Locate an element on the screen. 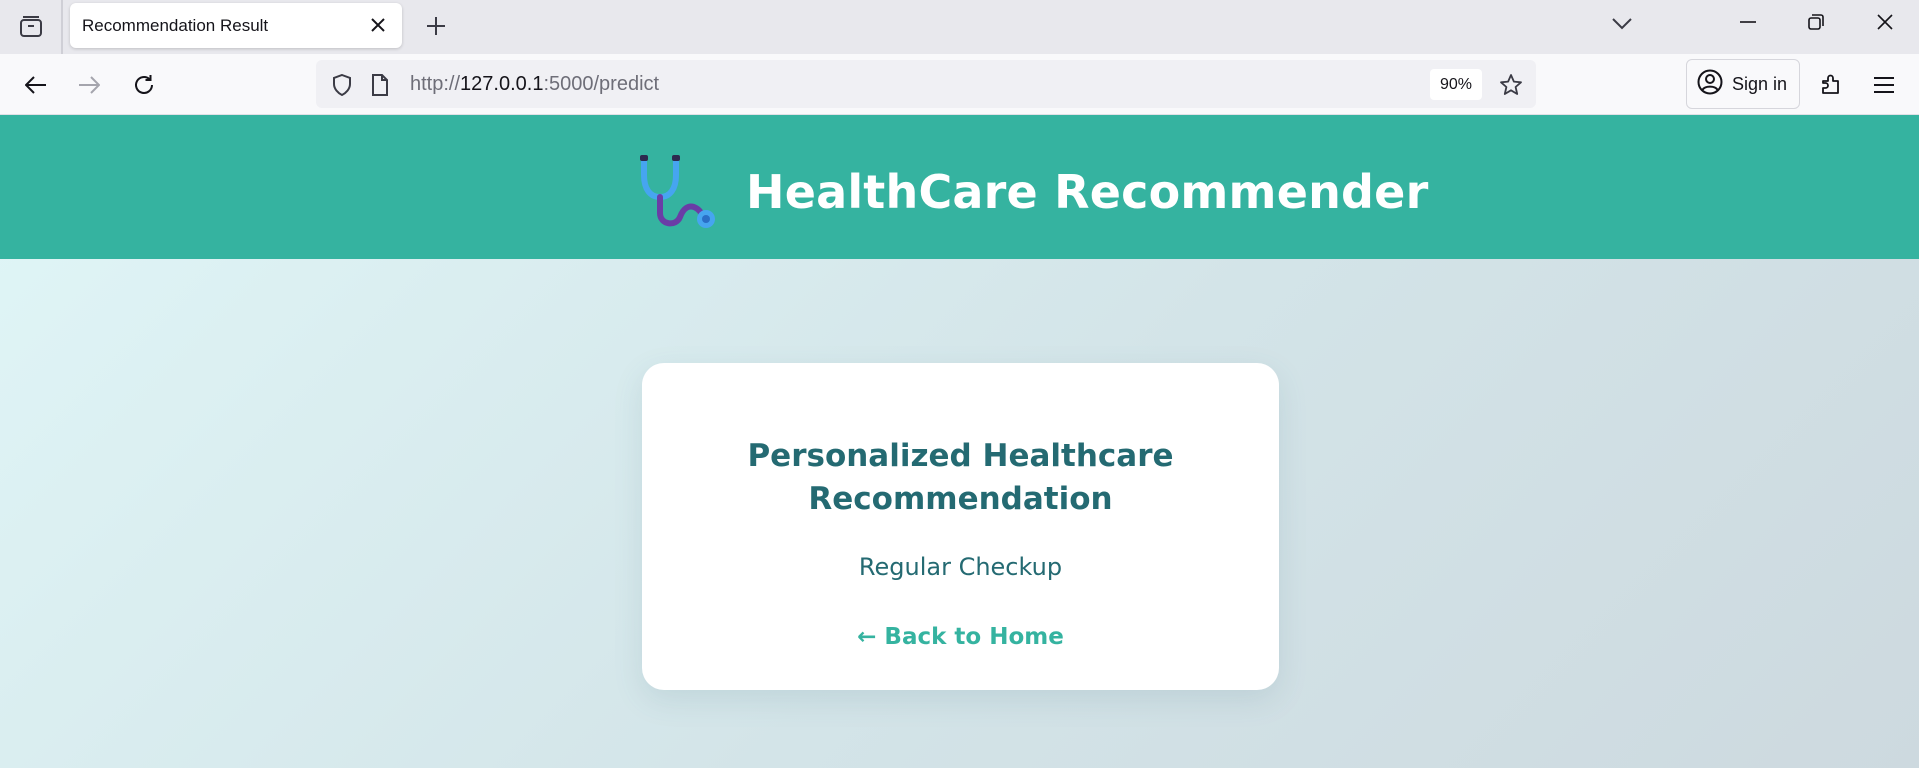 The image size is (1919, 768). reload-icon is located at coordinates (144, 85).